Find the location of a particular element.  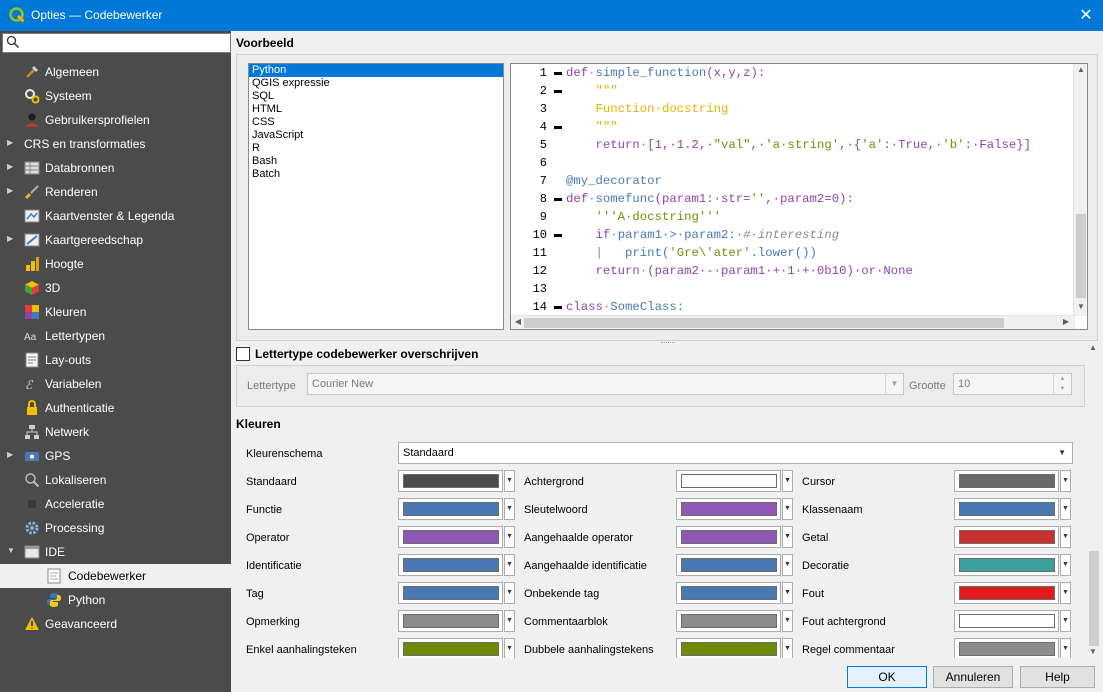

sidebar-item-kaartgereedschap: ▶ Kaartgereedschap is located at coordinates (115, 240).